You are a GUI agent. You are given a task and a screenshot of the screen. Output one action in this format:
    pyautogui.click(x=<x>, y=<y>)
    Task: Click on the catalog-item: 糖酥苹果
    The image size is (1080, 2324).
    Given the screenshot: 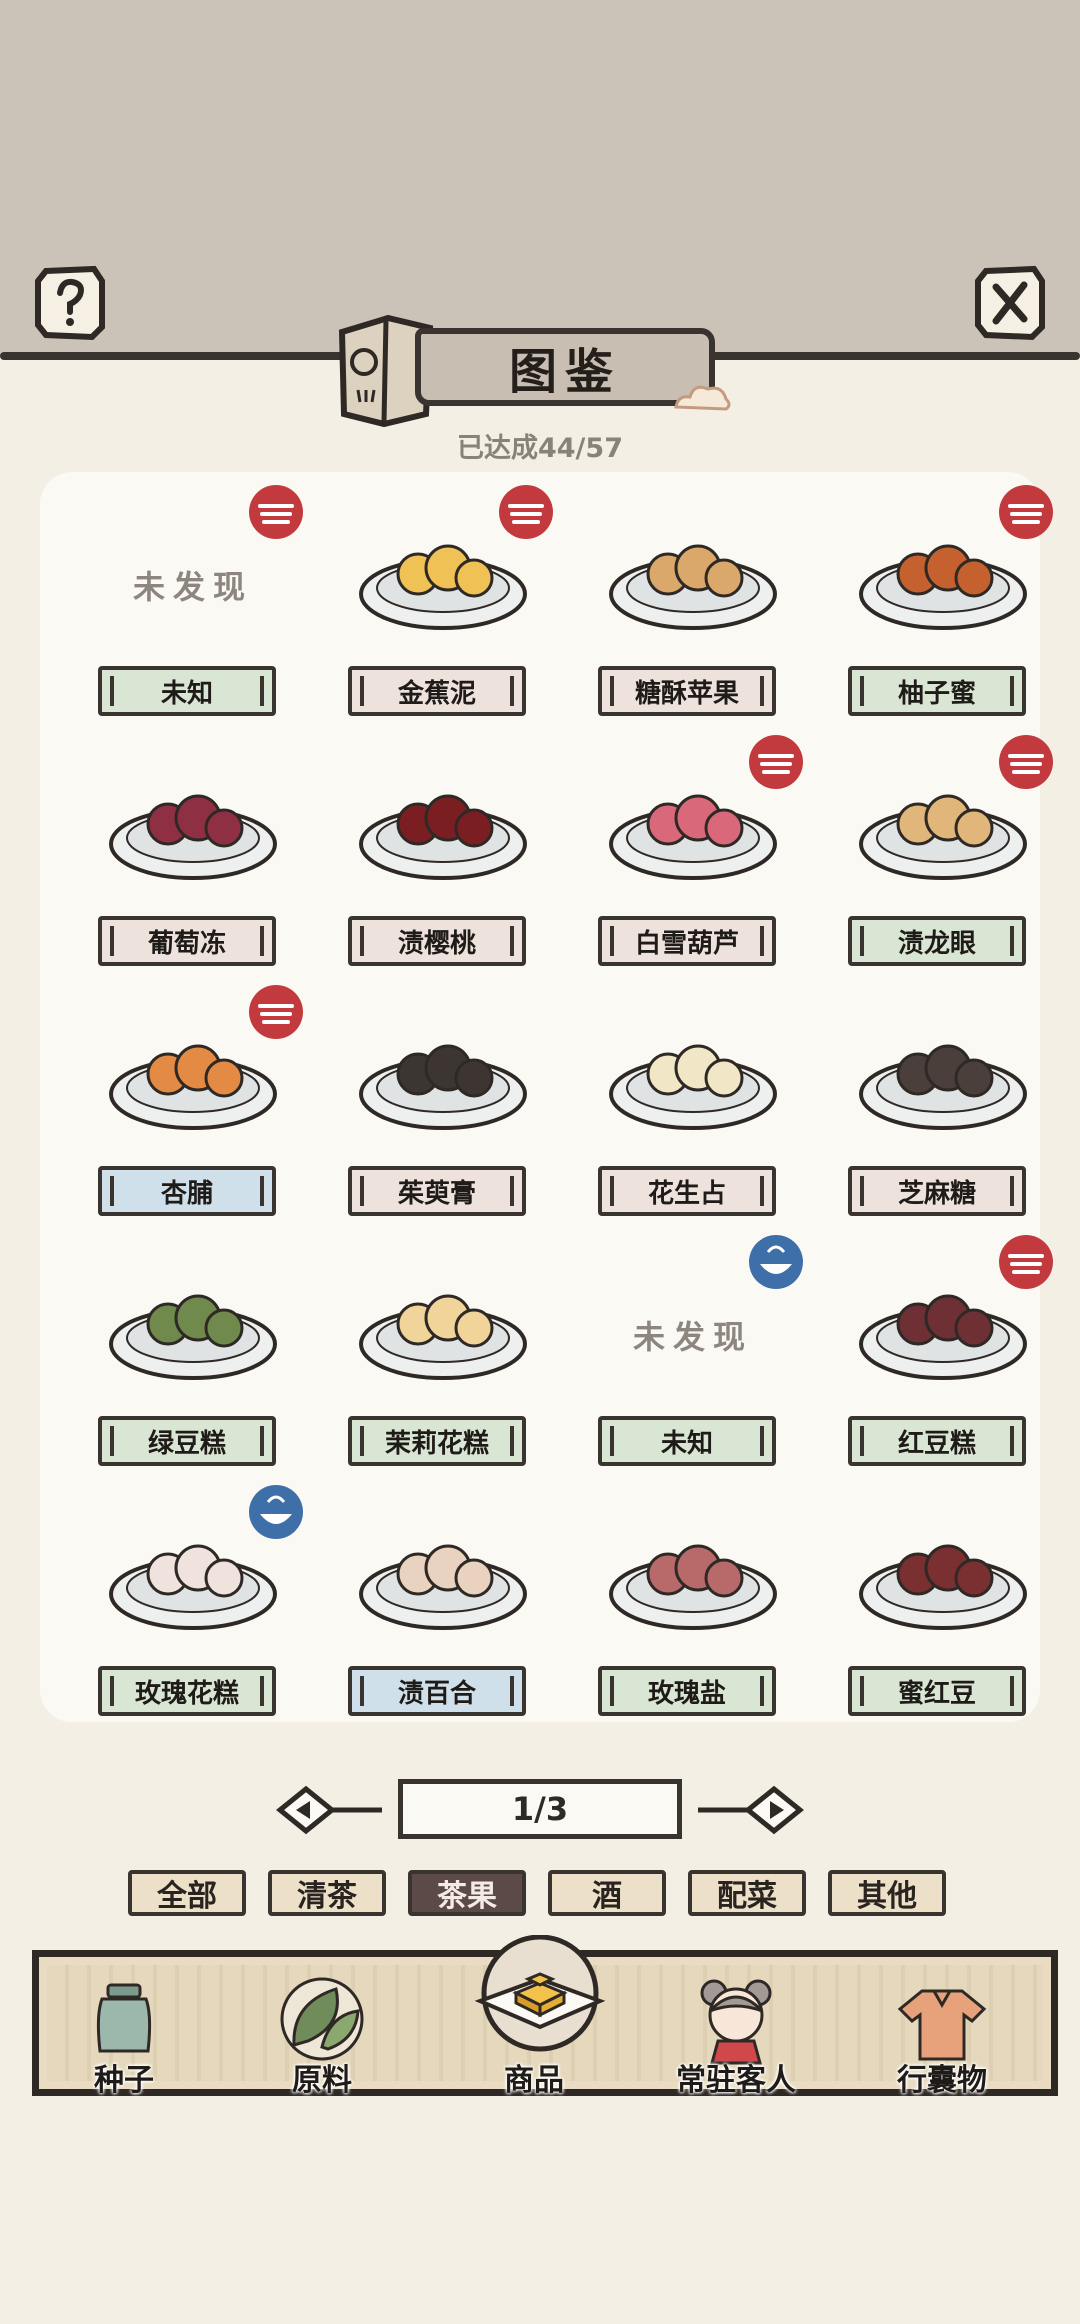 What is the action you would take?
    pyautogui.click(x=693, y=617)
    